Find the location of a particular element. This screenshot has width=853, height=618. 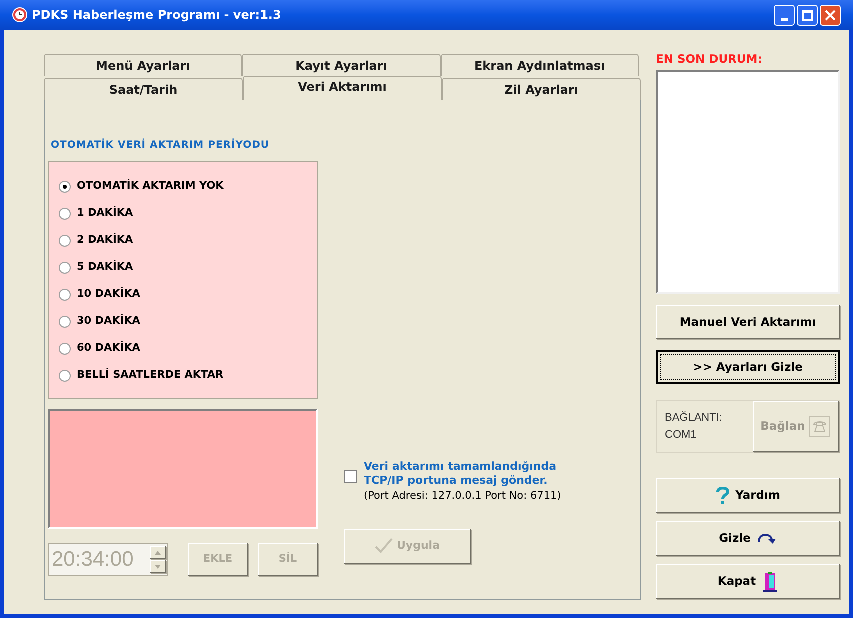

tab: Veri Aktarımı is located at coordinates (342, 88).